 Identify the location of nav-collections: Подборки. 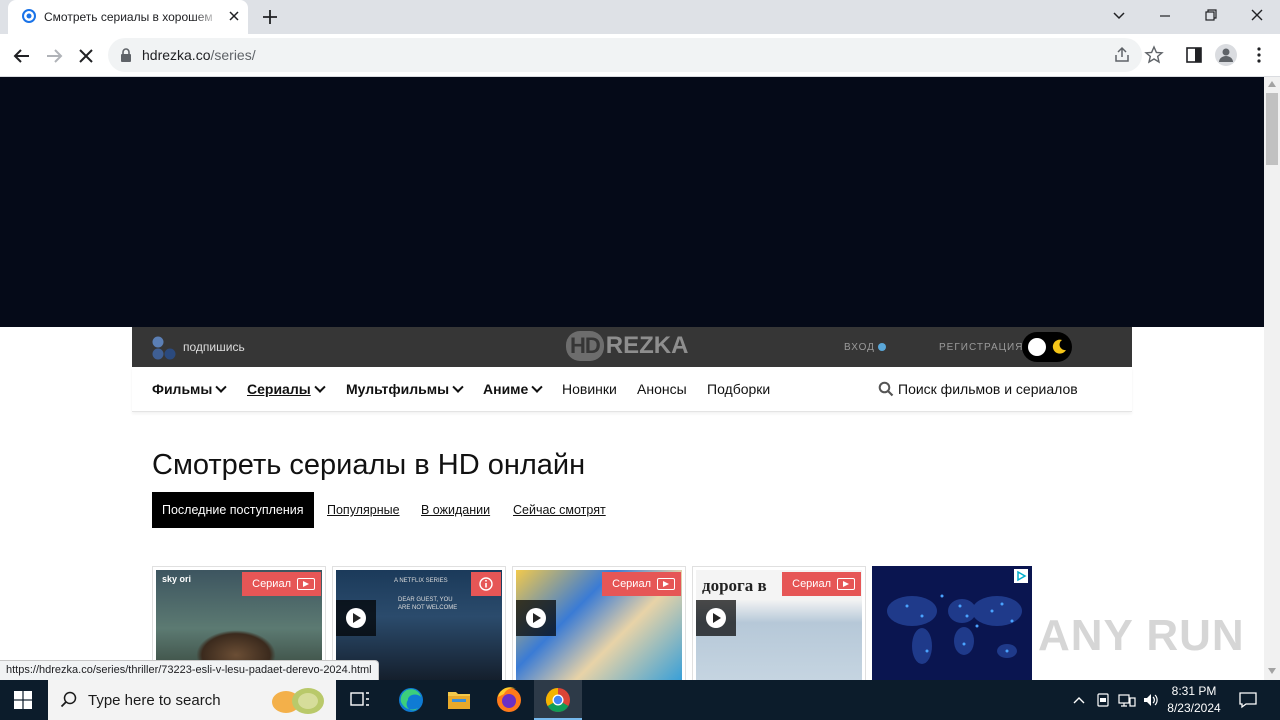
(738, 389).